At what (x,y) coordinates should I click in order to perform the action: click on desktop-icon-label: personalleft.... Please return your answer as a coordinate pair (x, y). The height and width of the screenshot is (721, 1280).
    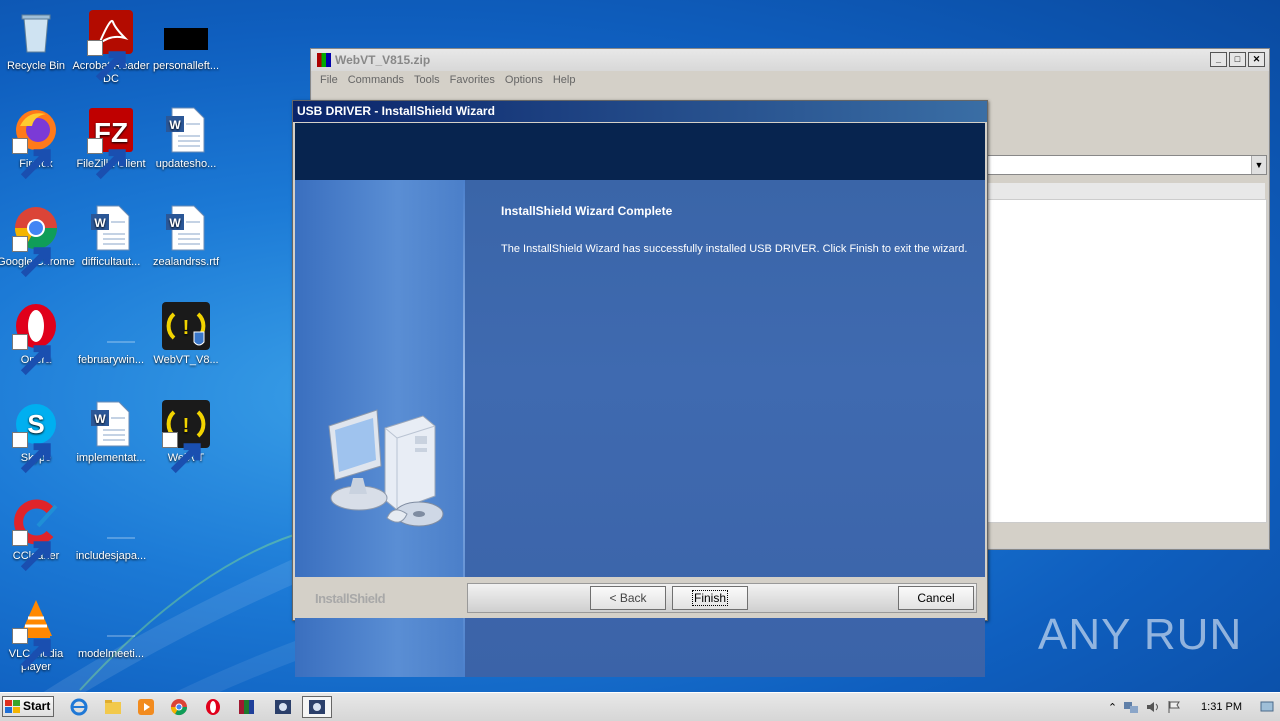
    Looking at the image, I should click on (186, 66).